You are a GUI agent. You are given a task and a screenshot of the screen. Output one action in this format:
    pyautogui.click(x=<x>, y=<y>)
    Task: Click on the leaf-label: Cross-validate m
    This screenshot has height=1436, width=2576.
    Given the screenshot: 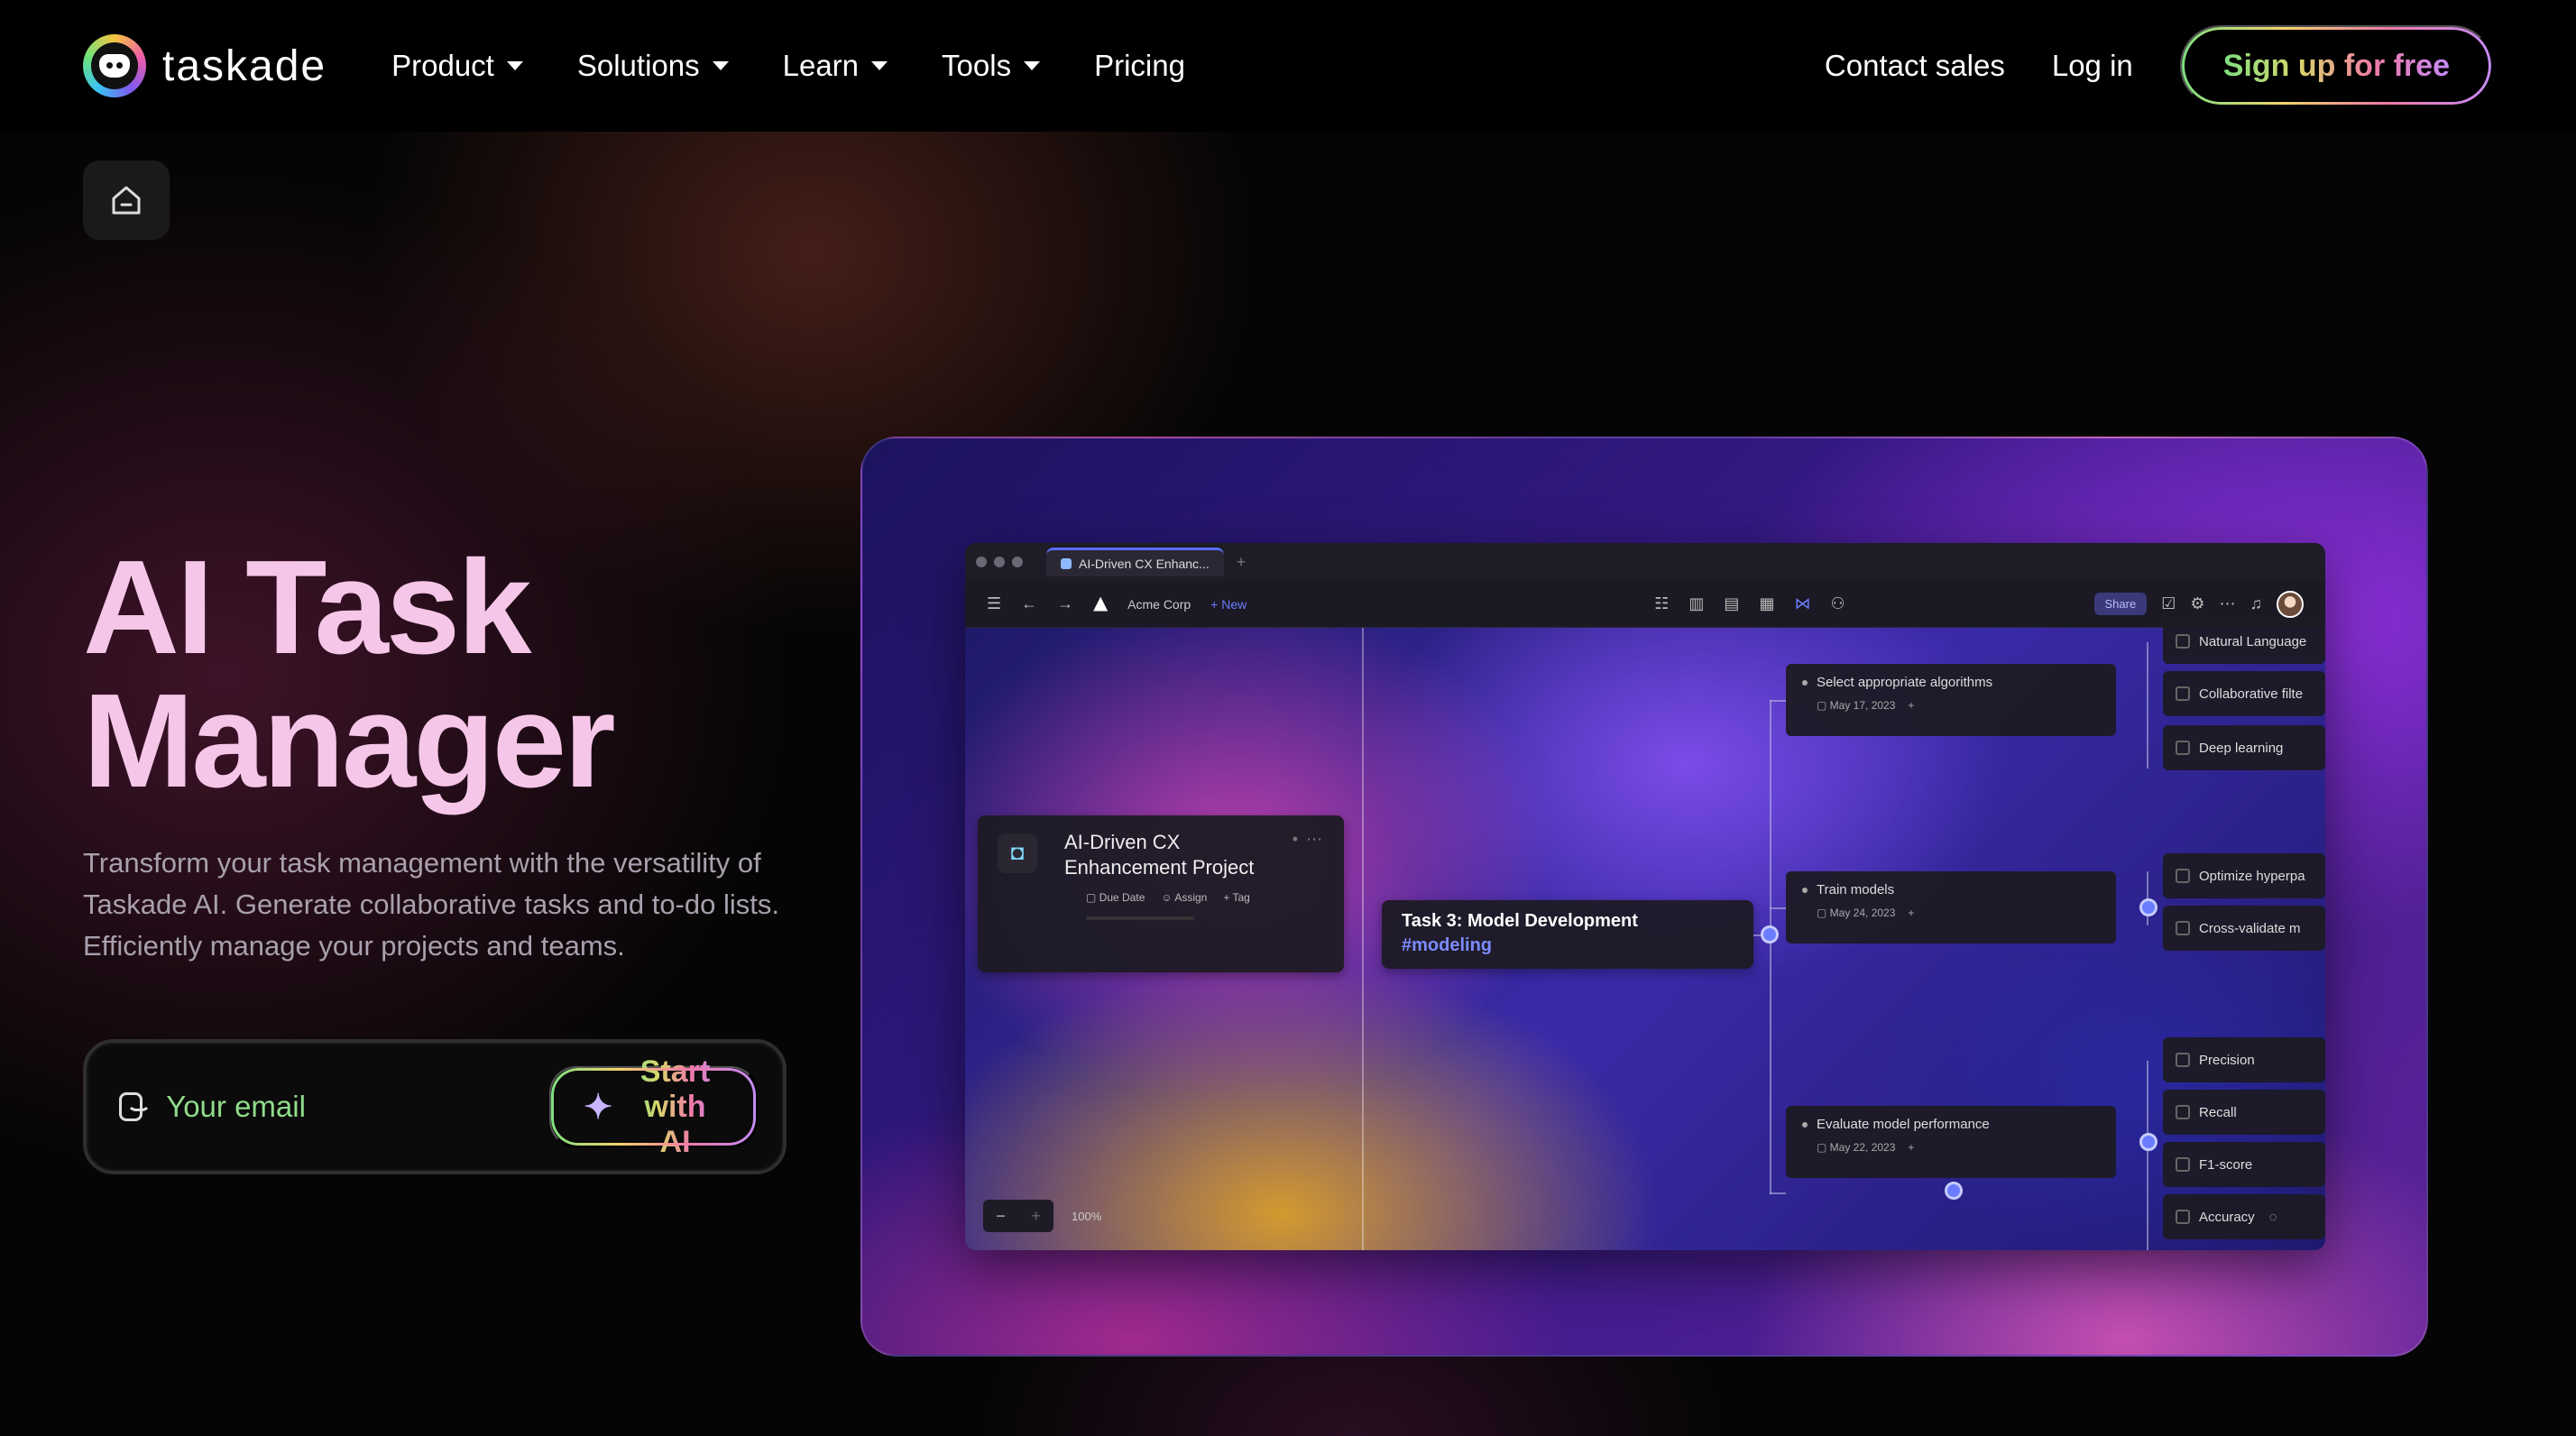 What is the action you would take?
    pyautogui.click(x=2250, y=928)
    